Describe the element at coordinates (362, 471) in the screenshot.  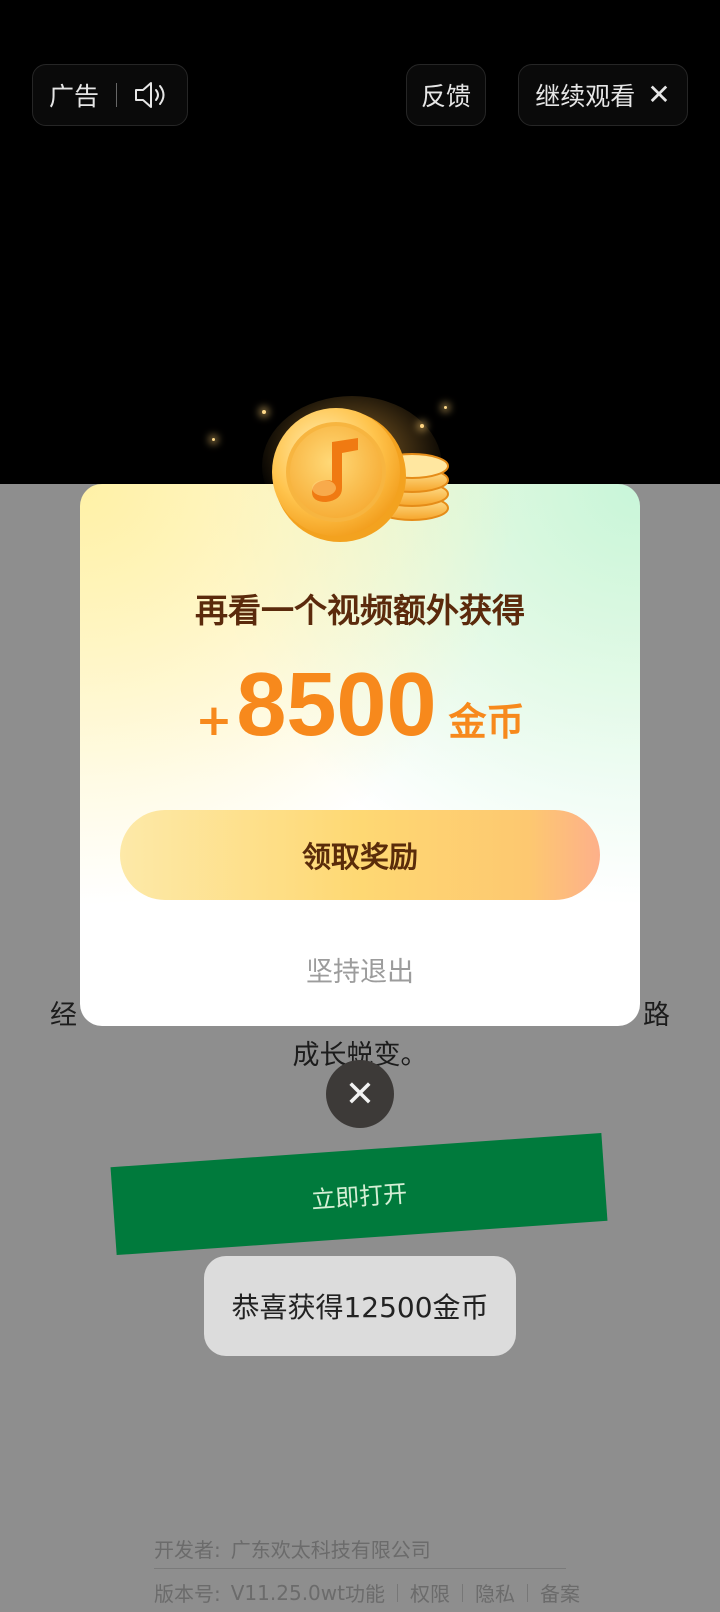
I see `gold-coin-icon` at that location.